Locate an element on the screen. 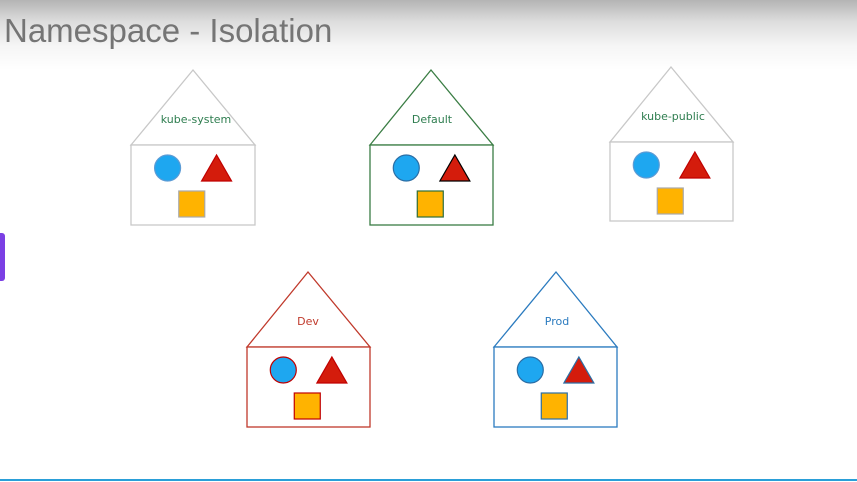 This screenshot has width=857, height=482. namespace-dev: Dev is located at coordinates (308, 349).